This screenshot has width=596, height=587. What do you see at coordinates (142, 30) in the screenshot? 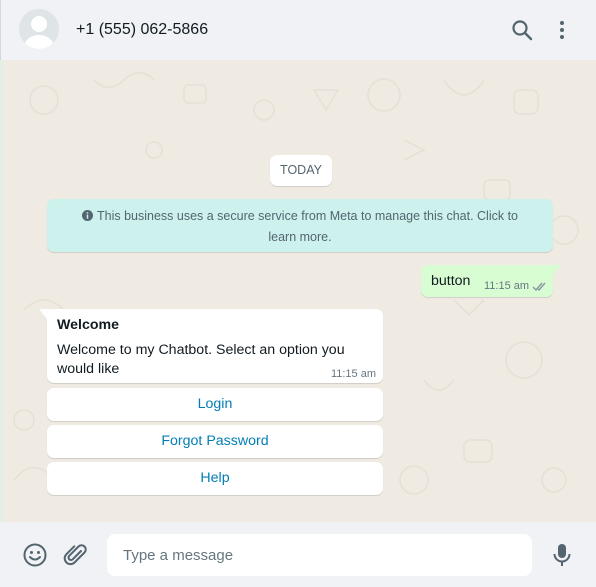
I see `contact-name: +1 (555) 062-5866` at bounding box center [142, 30].